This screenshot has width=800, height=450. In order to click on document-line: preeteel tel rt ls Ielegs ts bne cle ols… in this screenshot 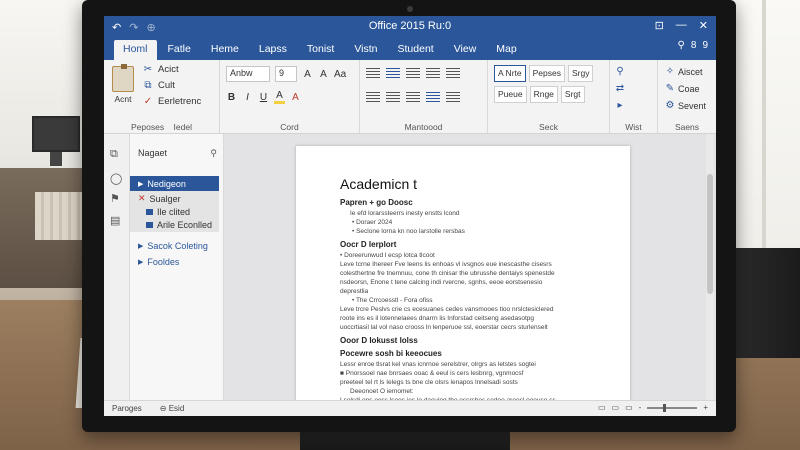, I will do `click(429, 382)`.